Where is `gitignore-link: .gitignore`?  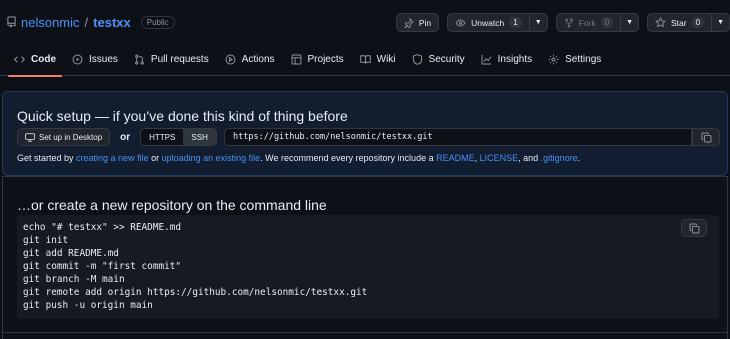 gitignore-link: .gitignore is located at coordinates (559, 158).